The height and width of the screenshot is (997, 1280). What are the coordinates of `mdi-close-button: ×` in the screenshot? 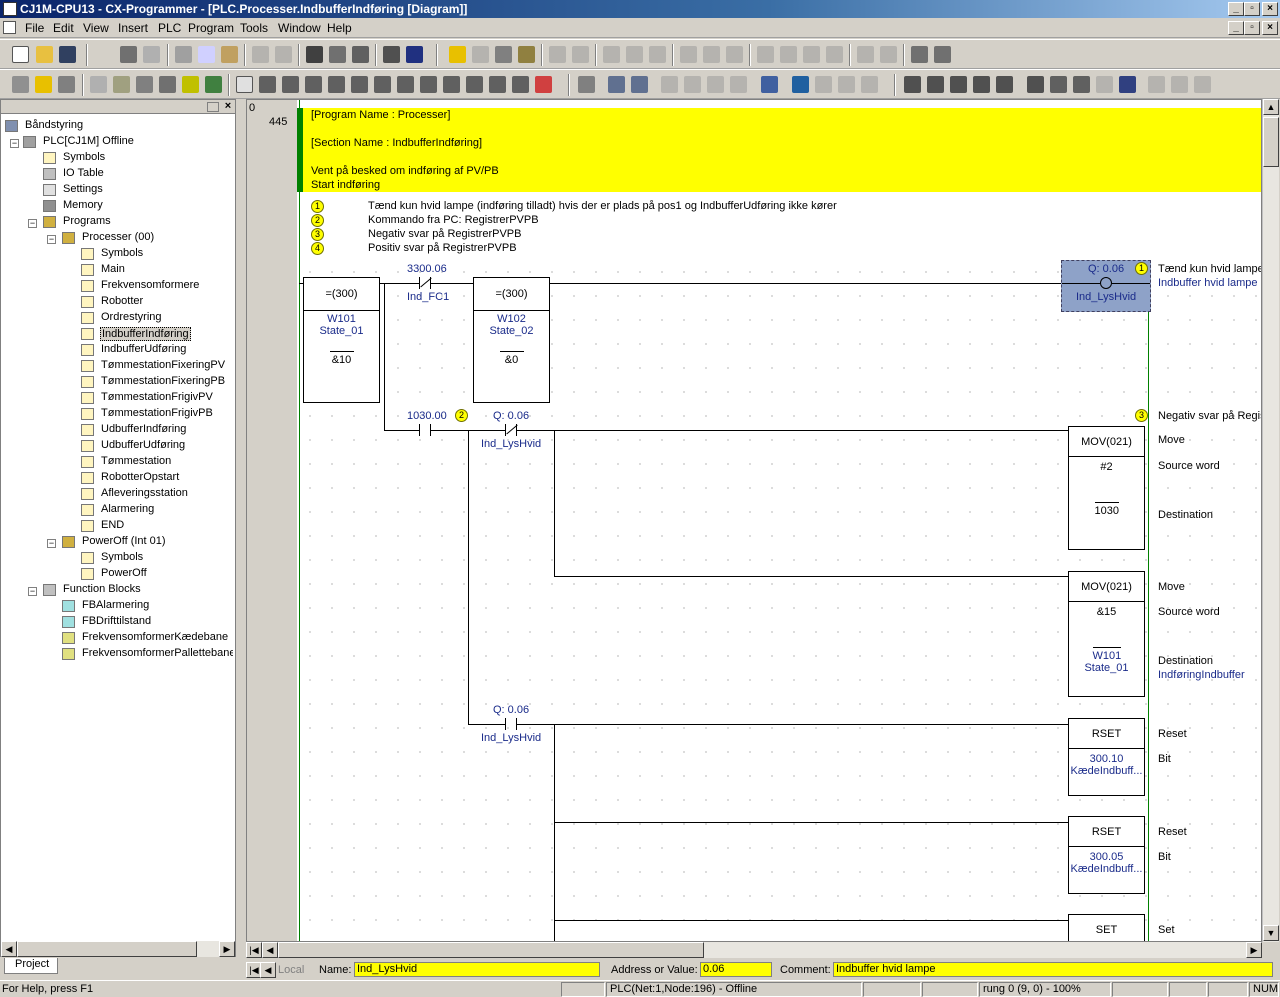 It's located at (1270, 28).